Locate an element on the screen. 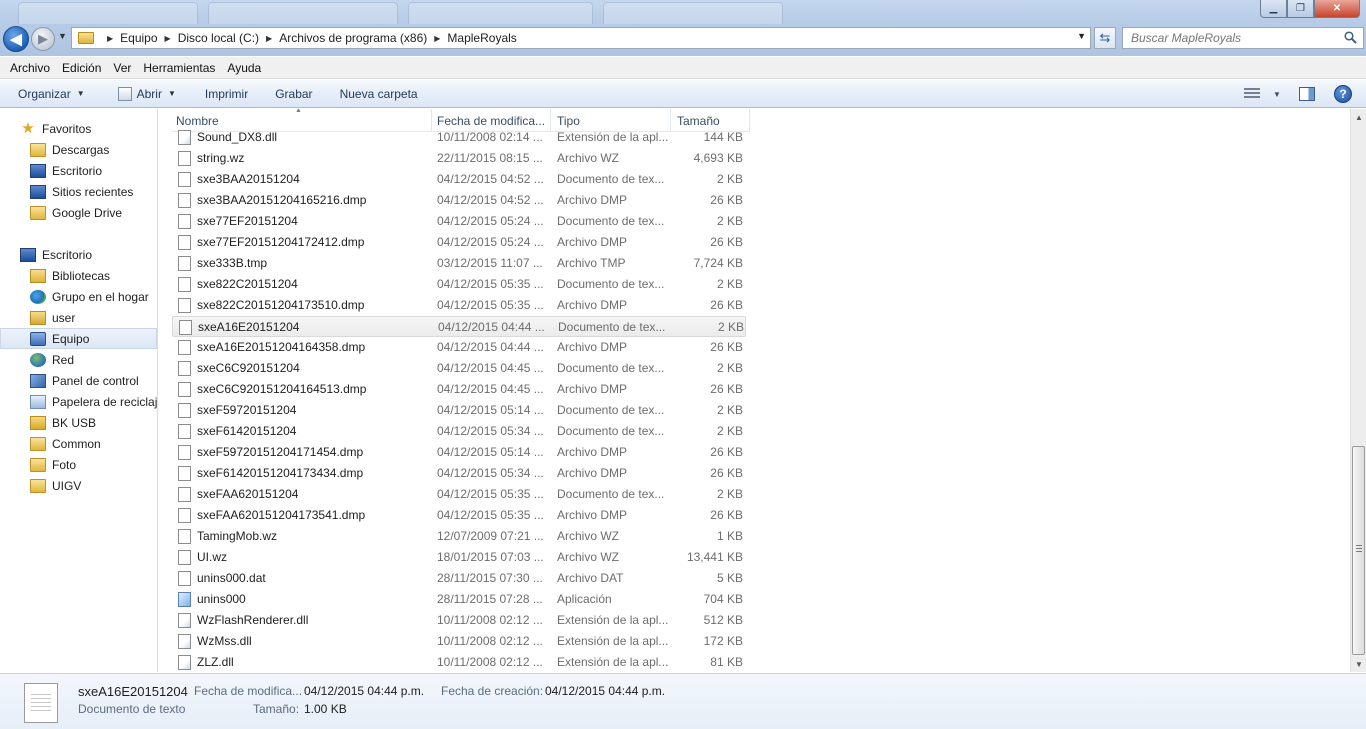 Image resolution: width=1366 pixels, height=729 pixels. scroll-thumb is located at coordinates (1358, 550).